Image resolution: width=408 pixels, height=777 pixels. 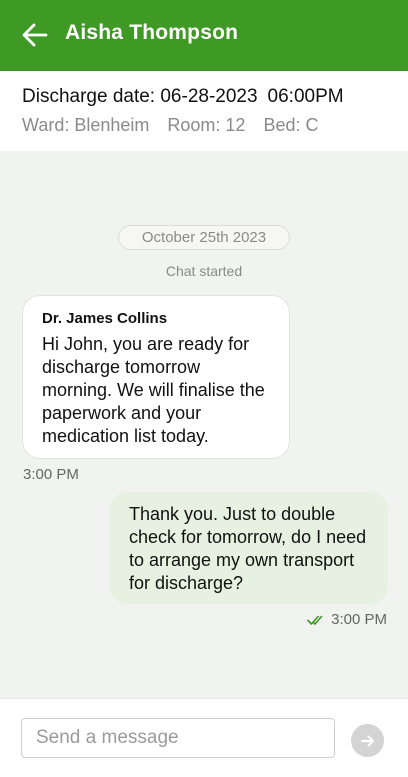 What do you see at coordinates (204, 271) in the screenshot?
I see `chat-started-label: Chat started` at bounding box center [204, 271].